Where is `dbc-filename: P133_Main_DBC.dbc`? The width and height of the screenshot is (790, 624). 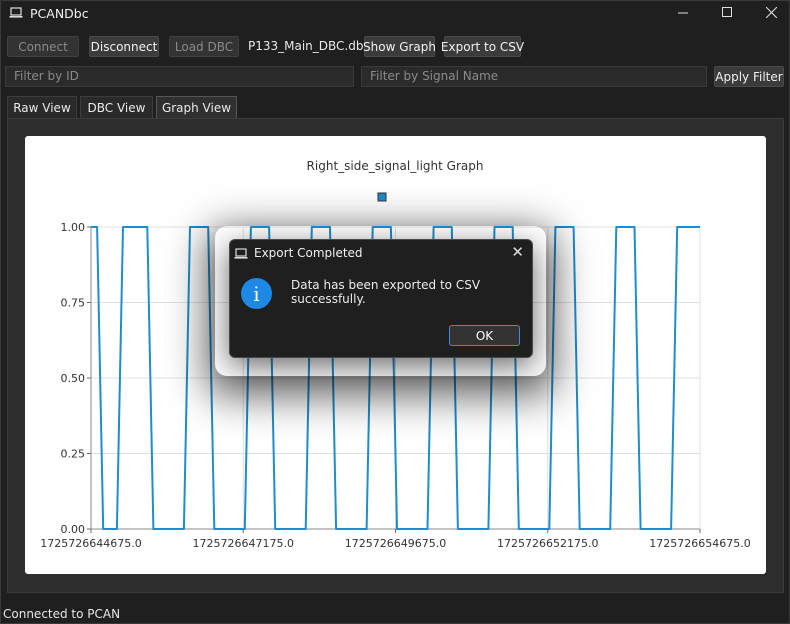 dbc-filename: P133_Main_DBC.dbc is located at coordinates (309, 46).